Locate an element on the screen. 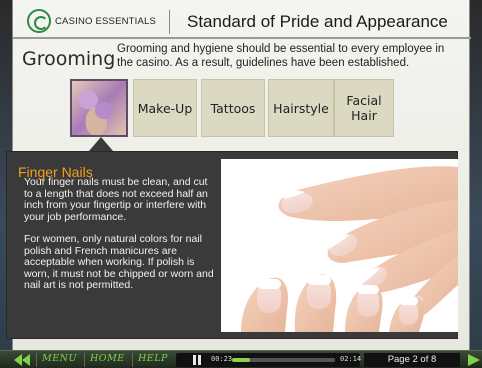 The width and height of the screenshot is (482, 368). help-button: HELP is located at coordinates (153, 358).